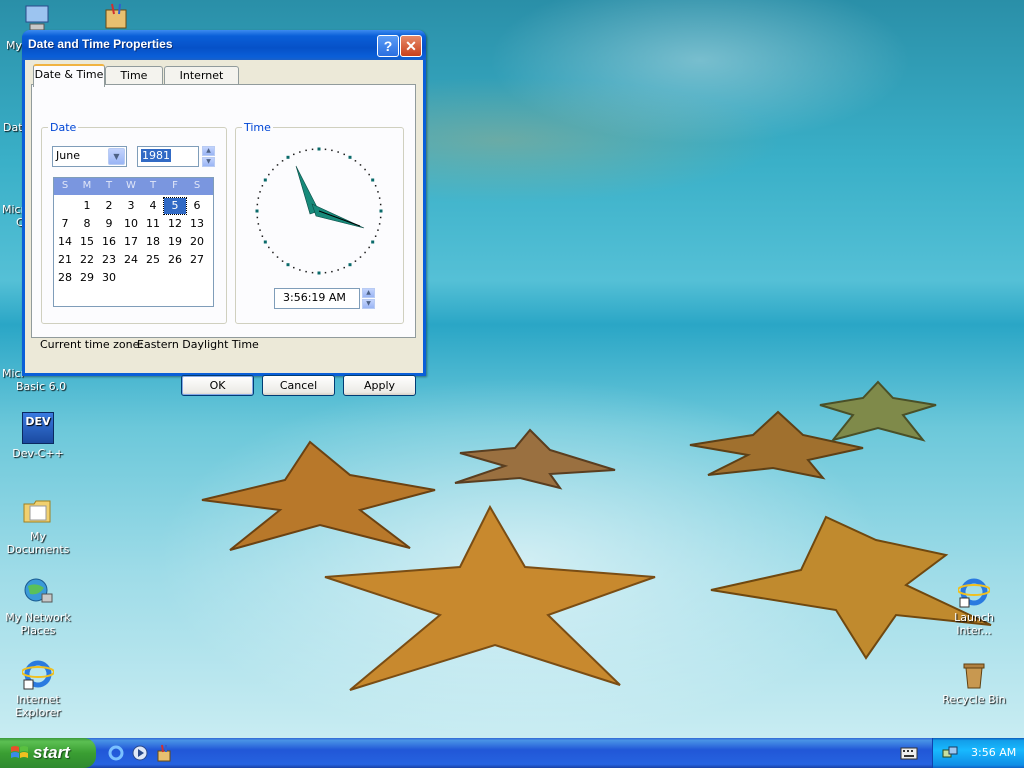  What do you see at coordinates (87, 242) in the screenshot?
I see `calendar-day: 15` at bounding box center [87, 242].